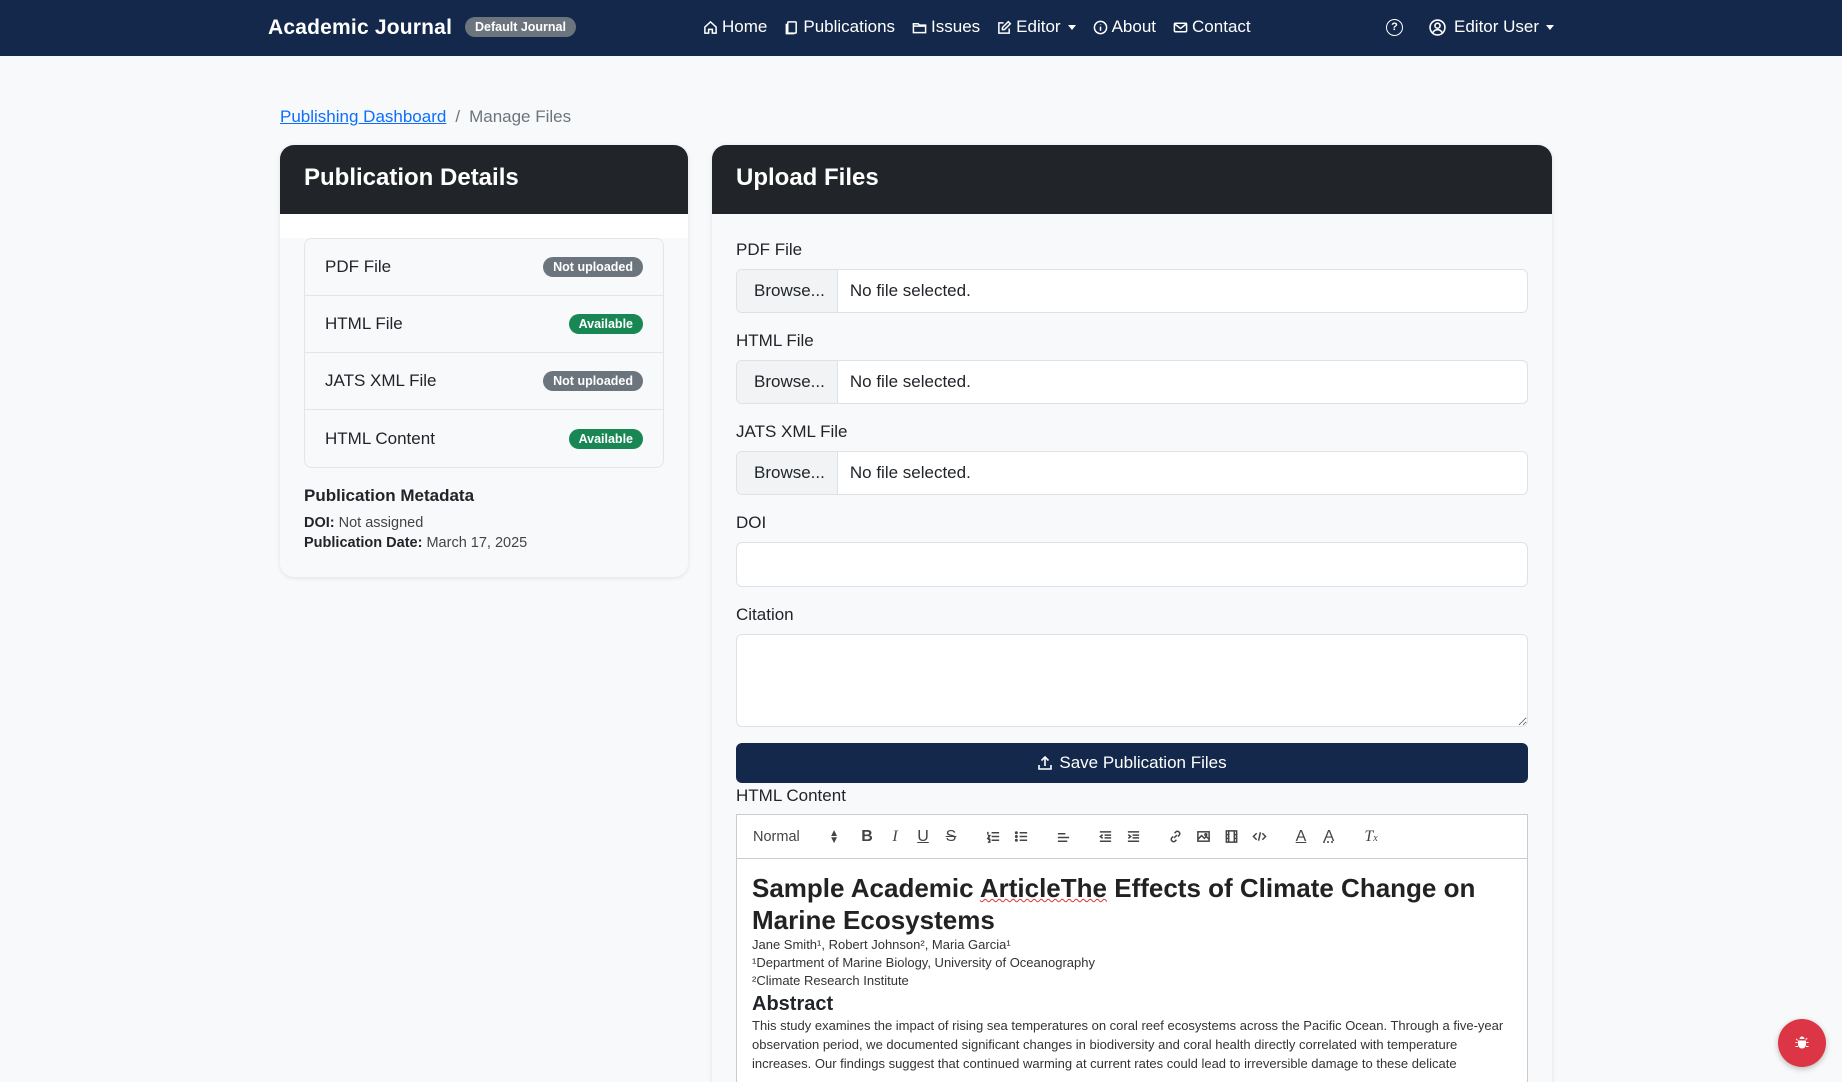 The height and width of the screenshot is (1082, 1842). I want to click on code-button, so click(1259, 837).